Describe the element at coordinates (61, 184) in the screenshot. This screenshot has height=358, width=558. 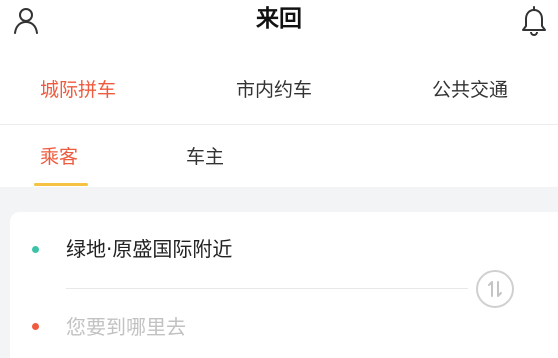
I see `active-tab-underline` at that location.